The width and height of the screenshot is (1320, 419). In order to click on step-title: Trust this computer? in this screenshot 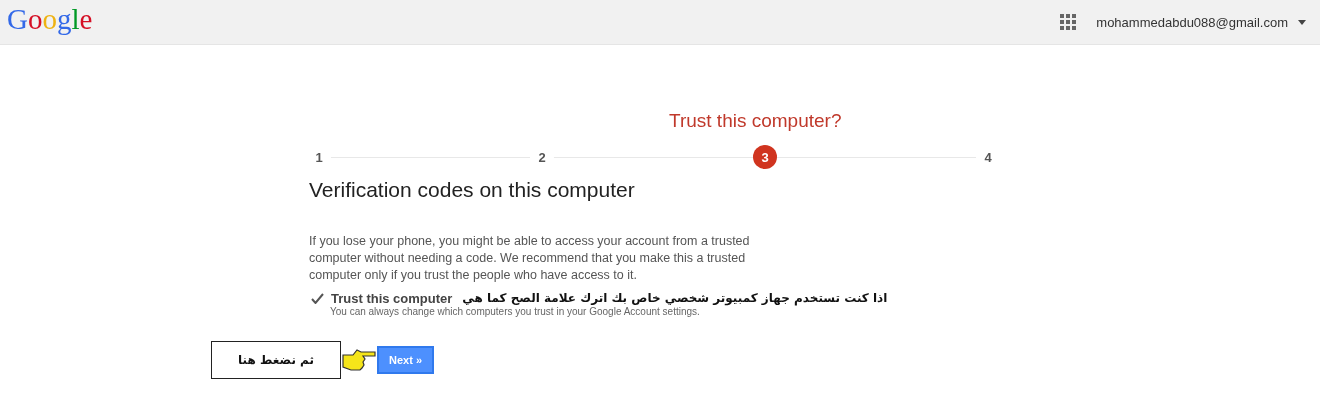, I will do `click(755, 121)`.